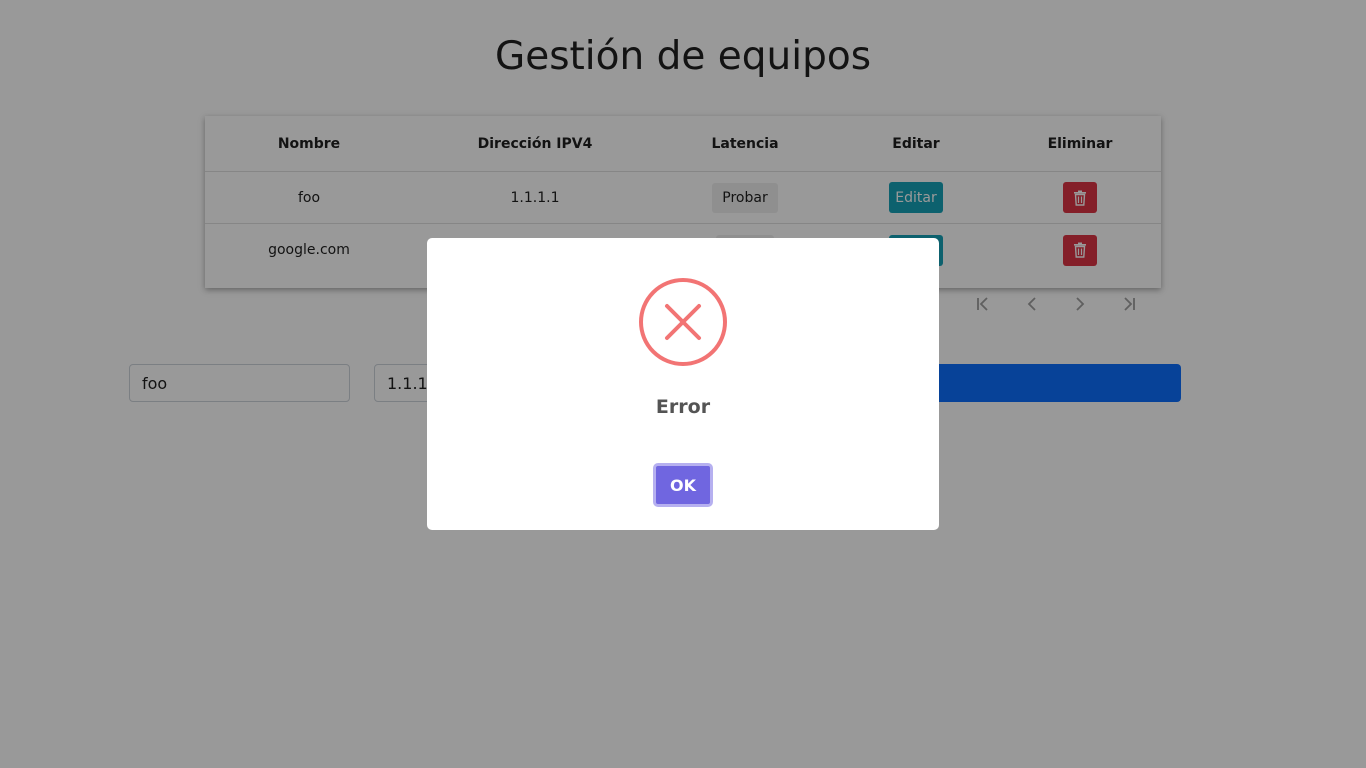 This screenshot has height=768, width=1366. What do you see at coordinates (683, 407) in the screenshot?
I see `dialog-title: Error` at bounding box center [683, 407].